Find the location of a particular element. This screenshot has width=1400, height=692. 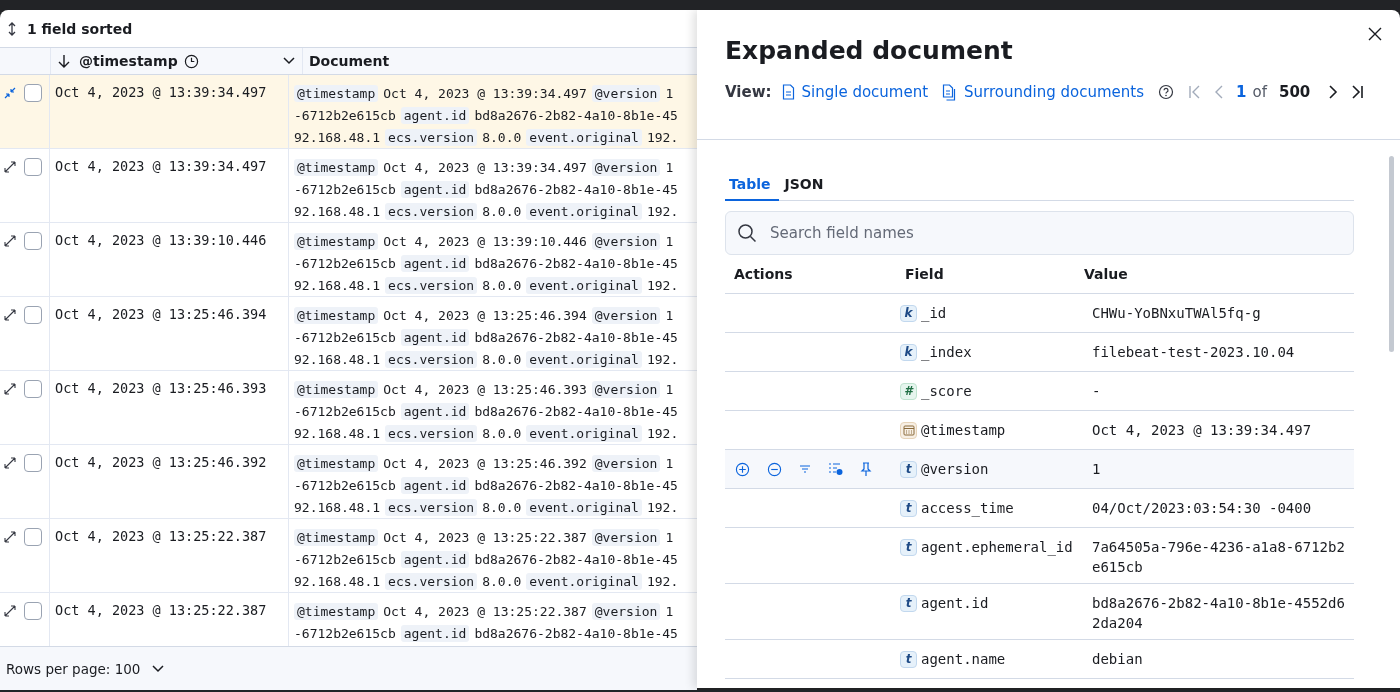

field-row: # _score - is located at coordinates (1039, 391).